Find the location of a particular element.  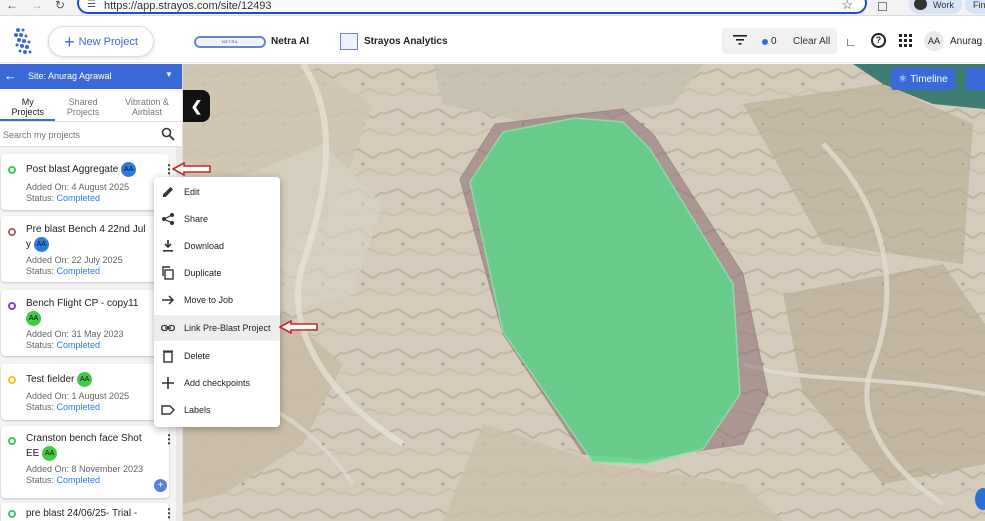

tab-label: Vibration & is located at coordinates (147, 102).